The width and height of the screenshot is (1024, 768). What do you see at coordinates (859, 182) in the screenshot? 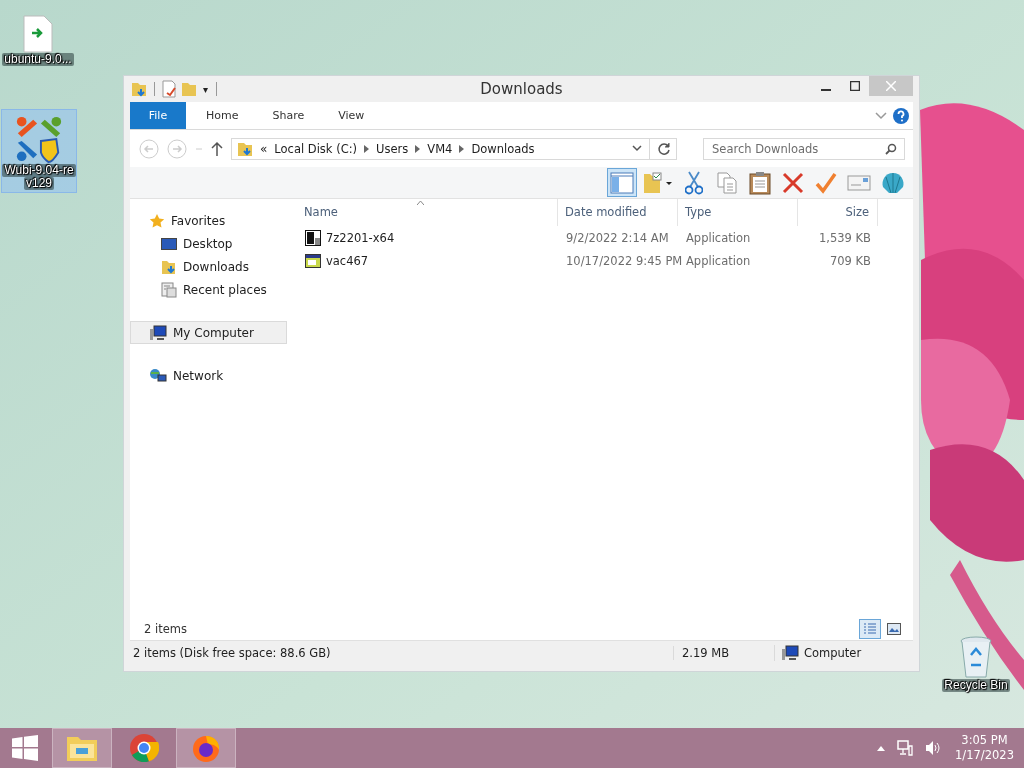
I see `card-icon` at bounding box center [859, 182].